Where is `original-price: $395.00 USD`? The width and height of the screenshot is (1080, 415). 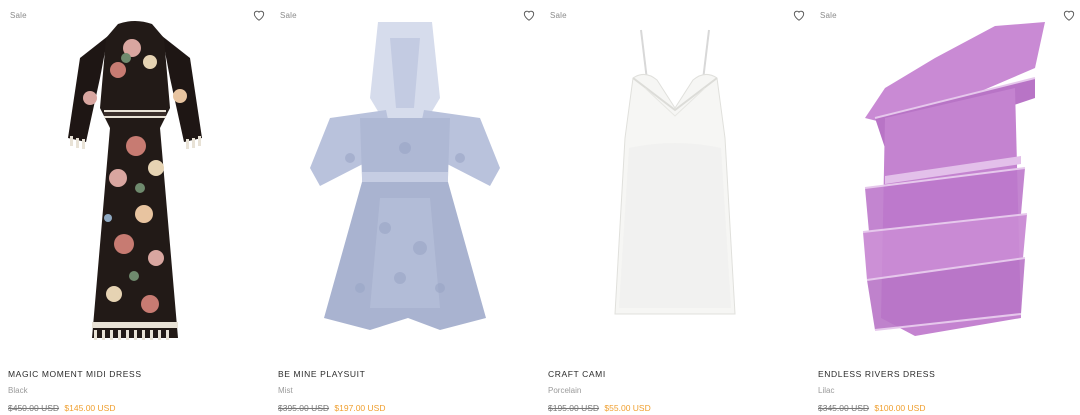
original-price: $395.00 USD is located at coordinates (304, 408).